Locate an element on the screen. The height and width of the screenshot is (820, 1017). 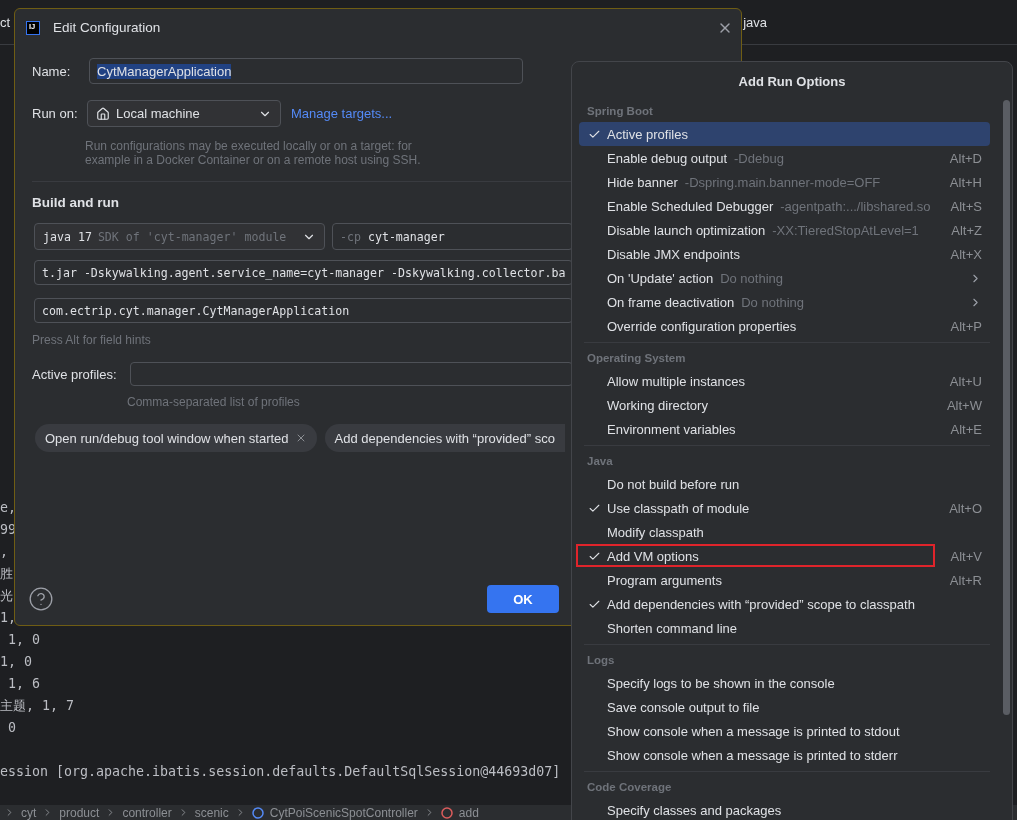
menu-item: Modify classpath is located at coordinates (784, 532).